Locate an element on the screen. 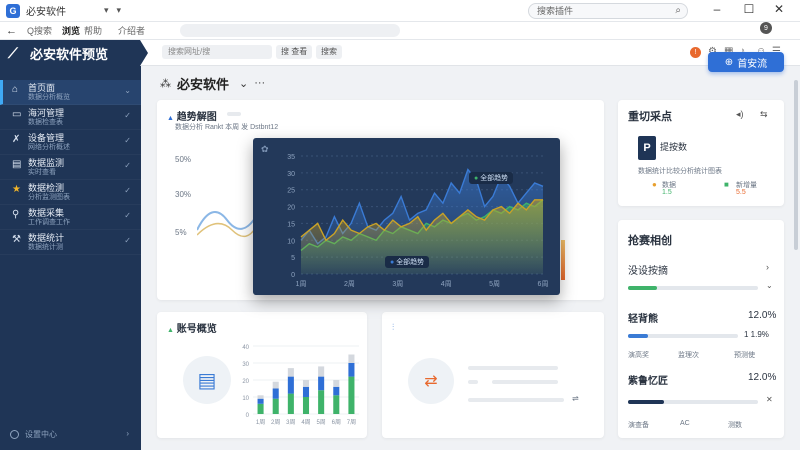  nav-tab-search: Q搜索 is located at coordinates (39, 30).